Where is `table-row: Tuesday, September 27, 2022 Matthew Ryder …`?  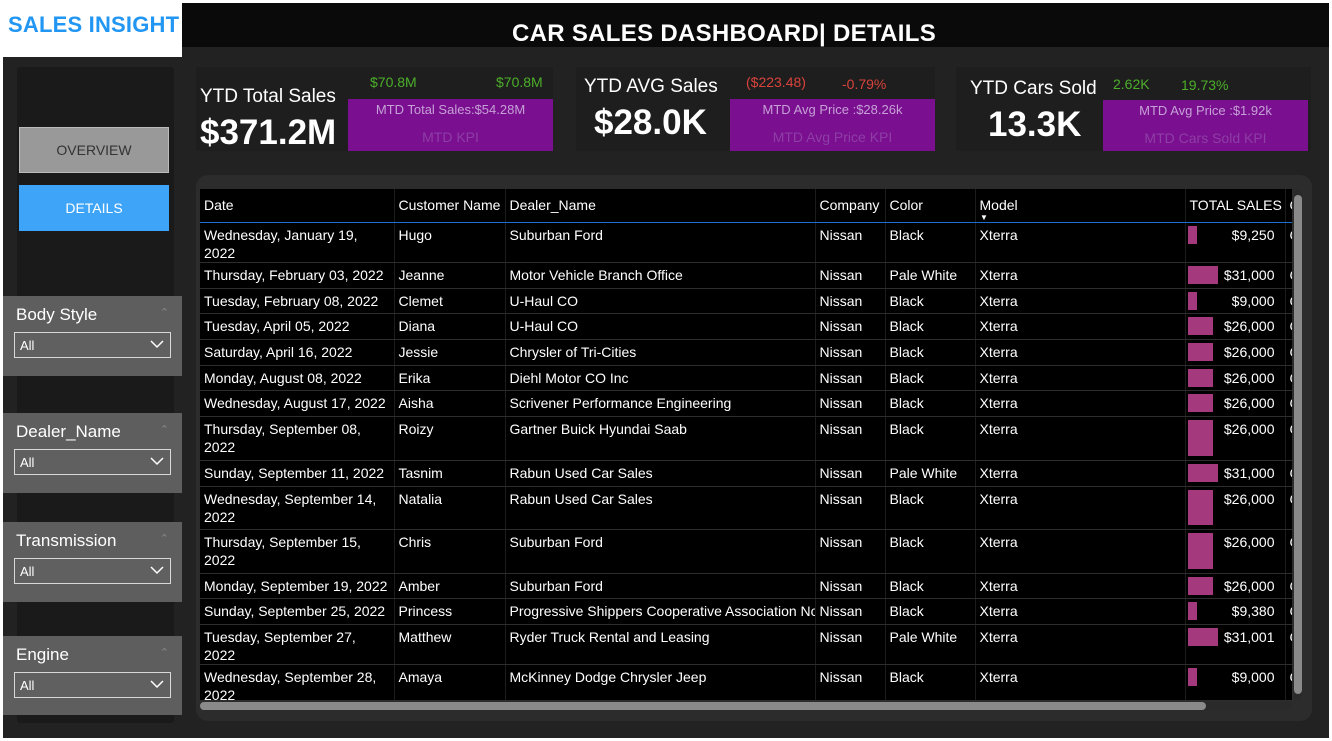
table-row: Tuesday, September 27, 2022 Matthew Ryder … is located at coordinates (746, 644).